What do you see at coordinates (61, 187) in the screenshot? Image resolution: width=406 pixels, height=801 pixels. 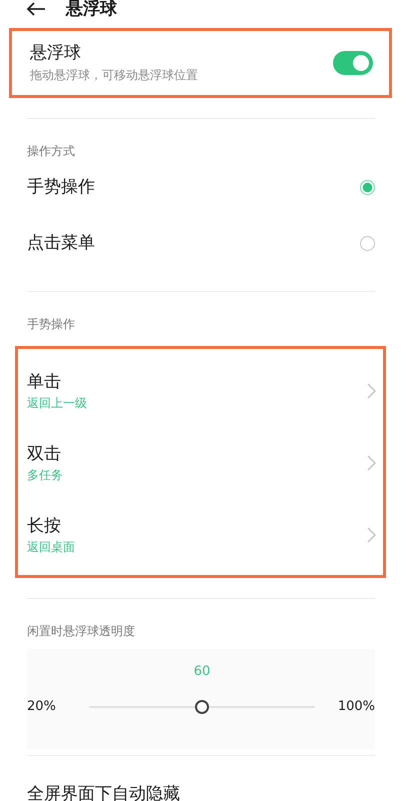 I see `option-label: 手势操作` at bounding box center [61, 187].